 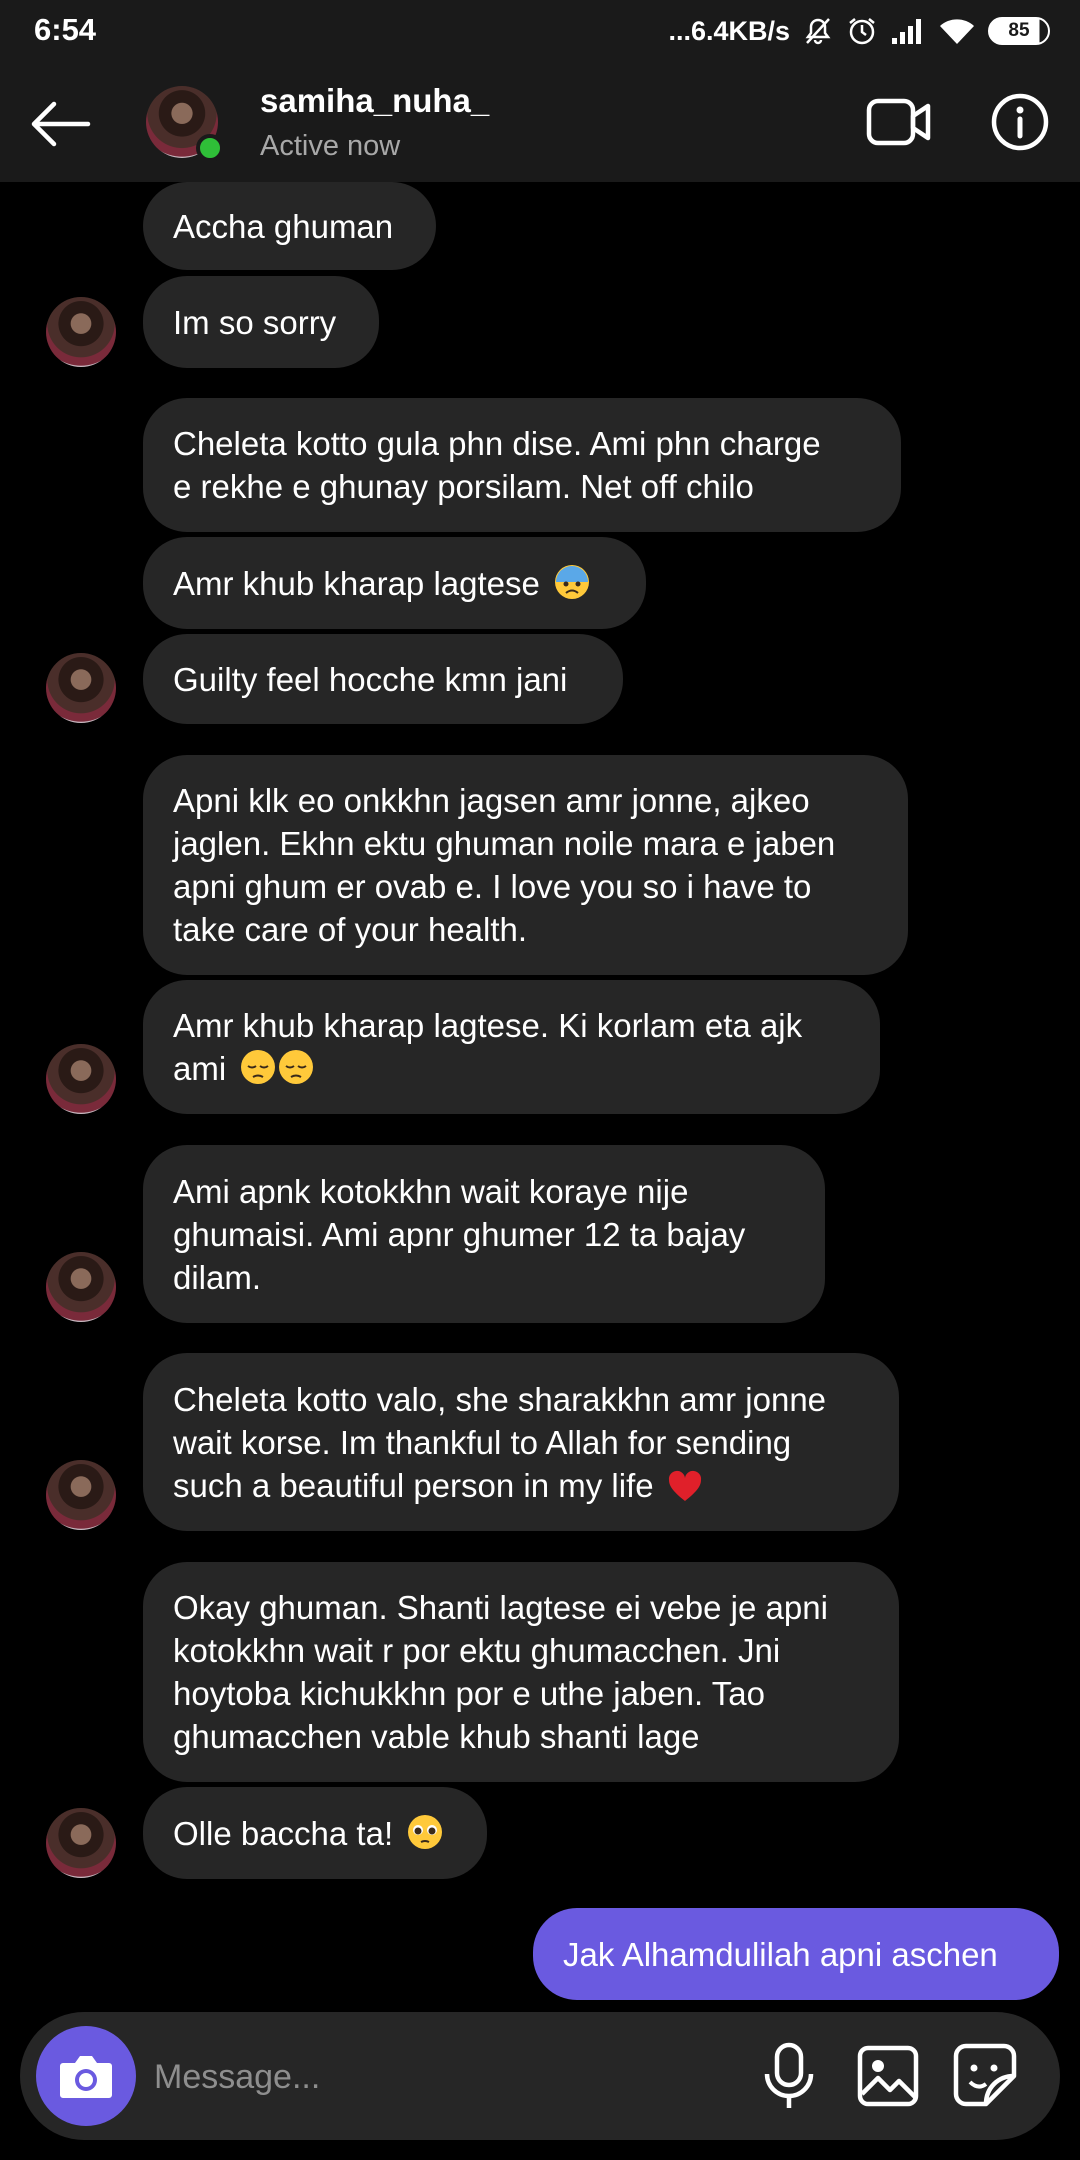 What do you see at coordinates (957, 31) in the screenshot?
I see `wifi-icon` at bounding box center [957, 31].